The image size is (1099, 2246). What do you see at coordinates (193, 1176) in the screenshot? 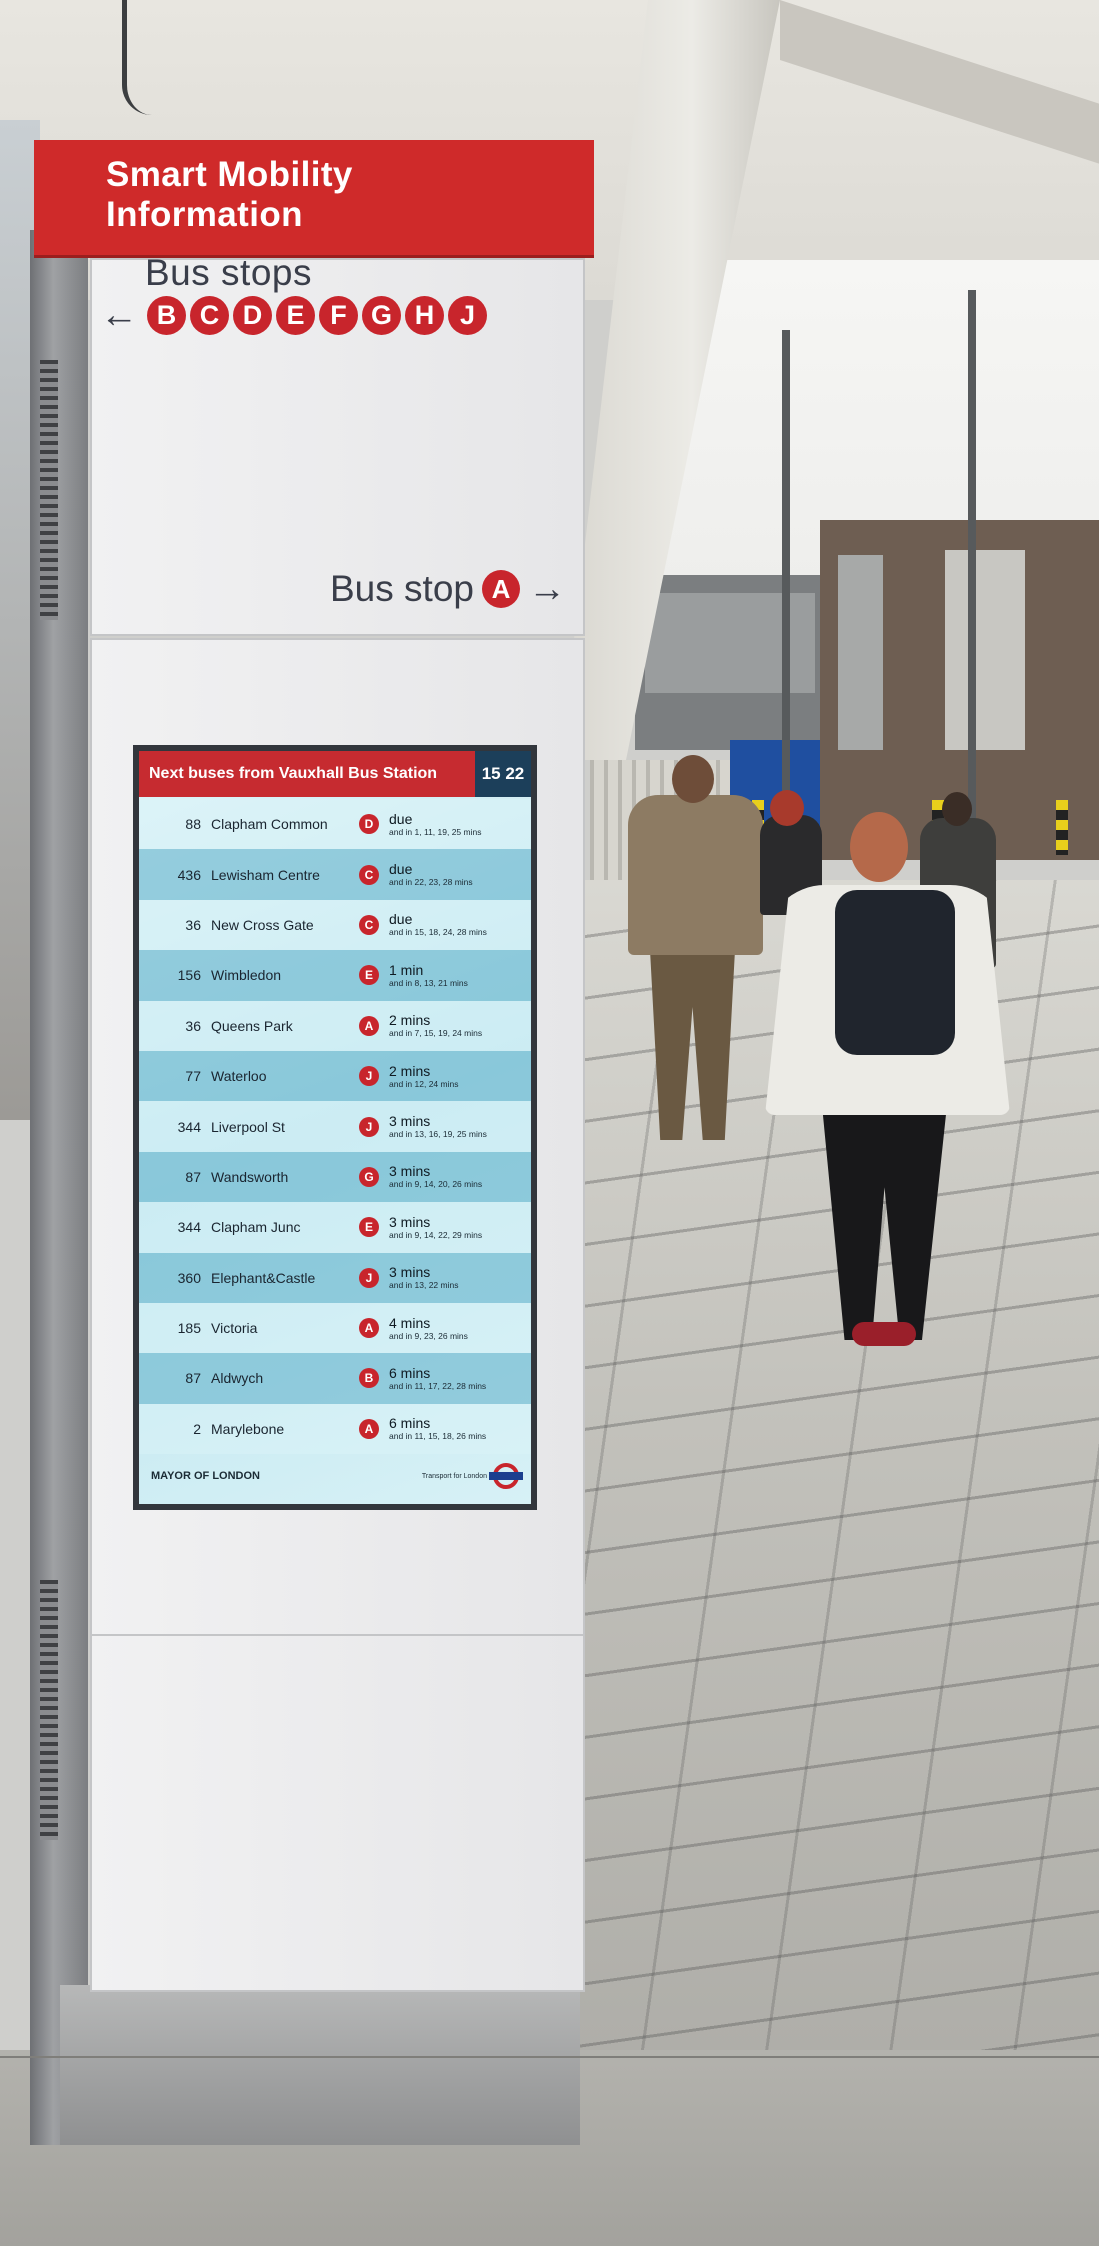
I see `route-number: 87` at bounding box center [193, 1176].